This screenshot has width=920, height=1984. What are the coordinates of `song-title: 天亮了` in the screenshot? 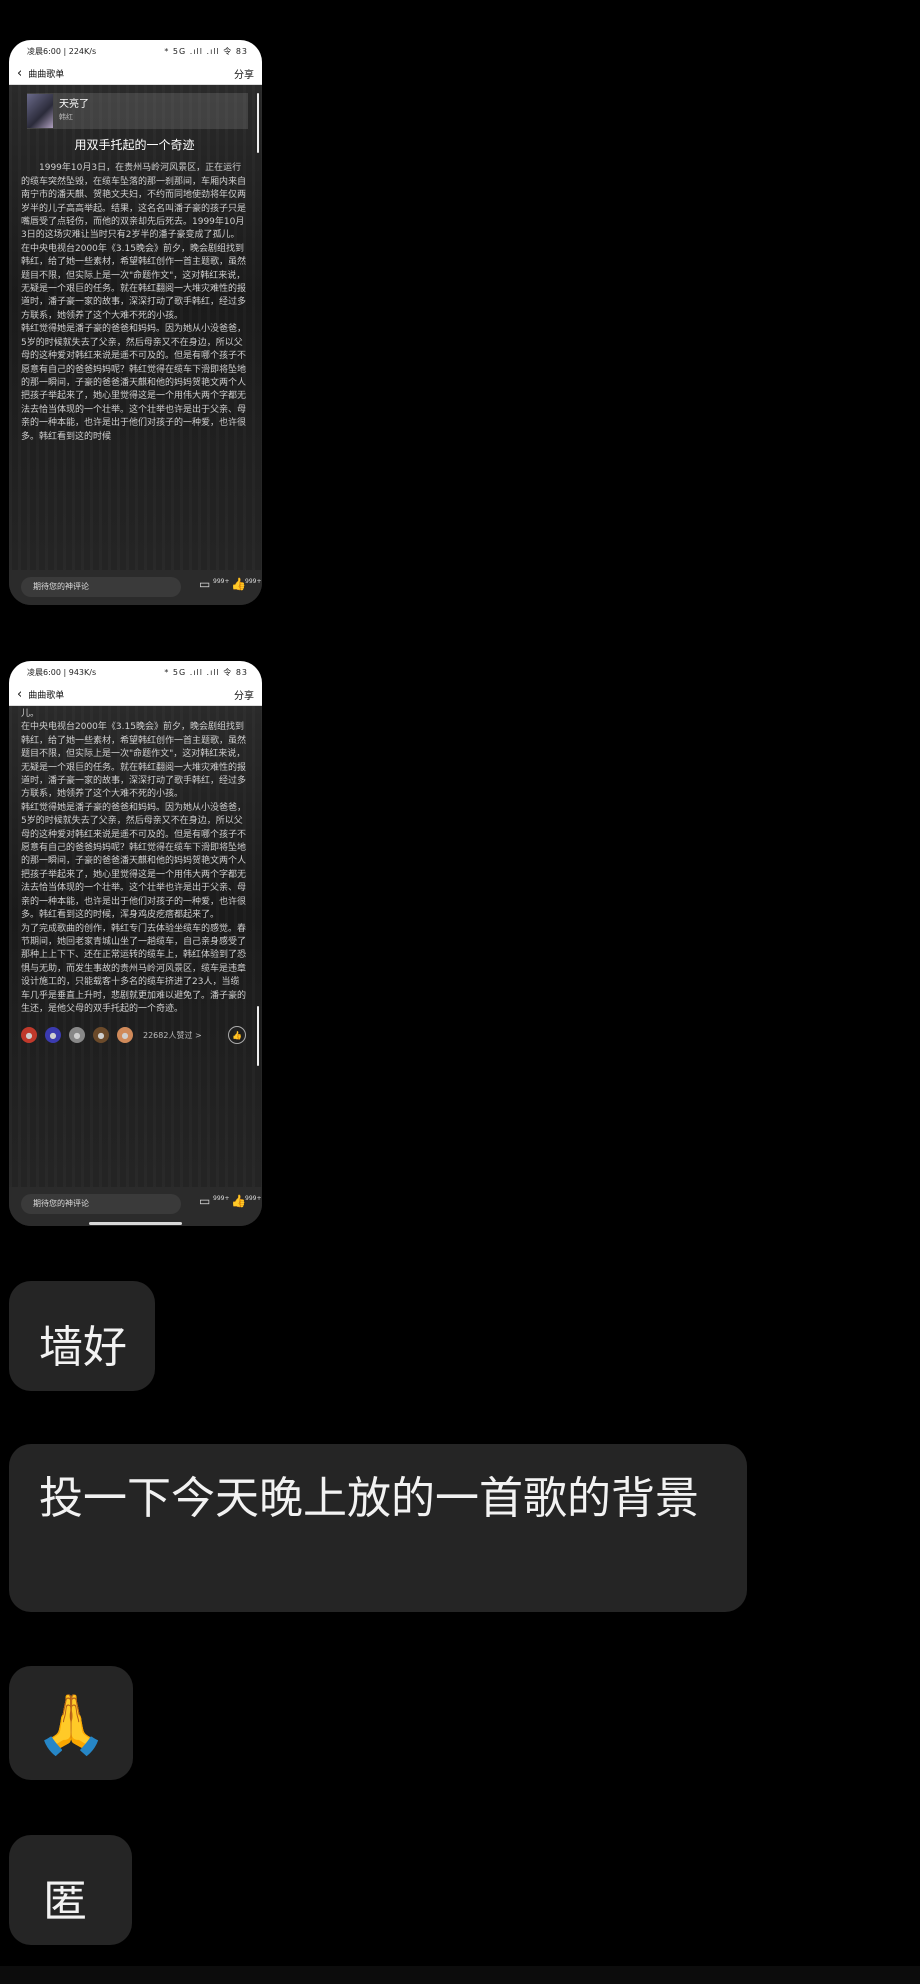 It's located at (74, 104).